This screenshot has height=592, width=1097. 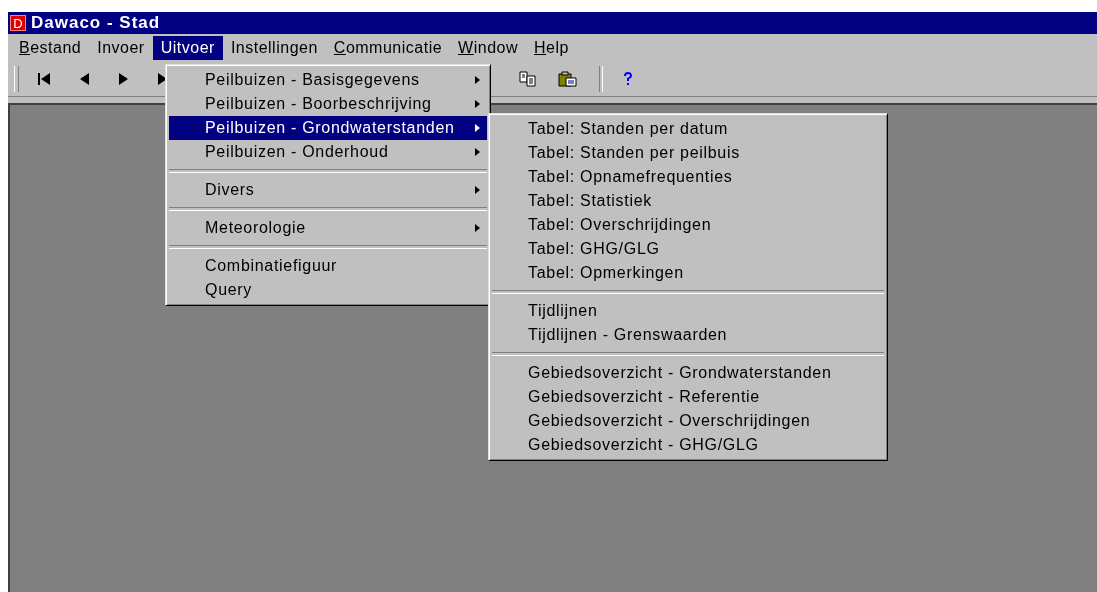 What do you see at coordinates (688, 225) in the screenshot?
I see `menu-item: Tabel: Overschrijdingen` at bounding box center [688, 225].